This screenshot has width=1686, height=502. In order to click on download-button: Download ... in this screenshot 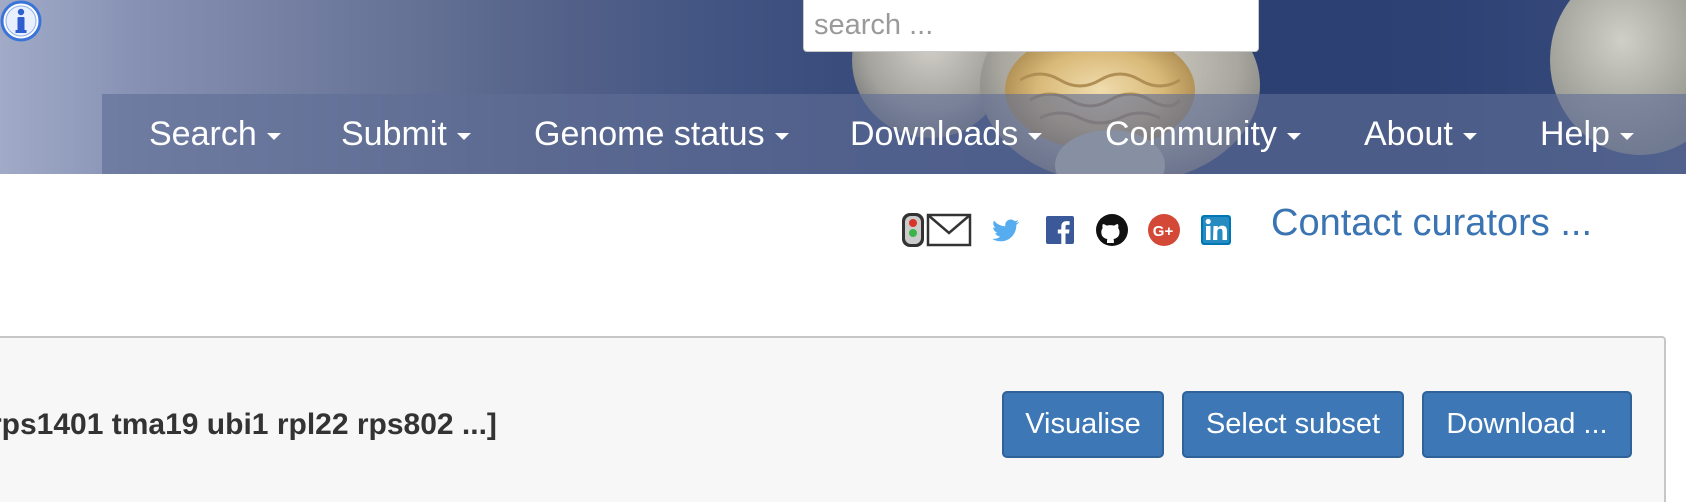, I will do `click(1527, 424)`.